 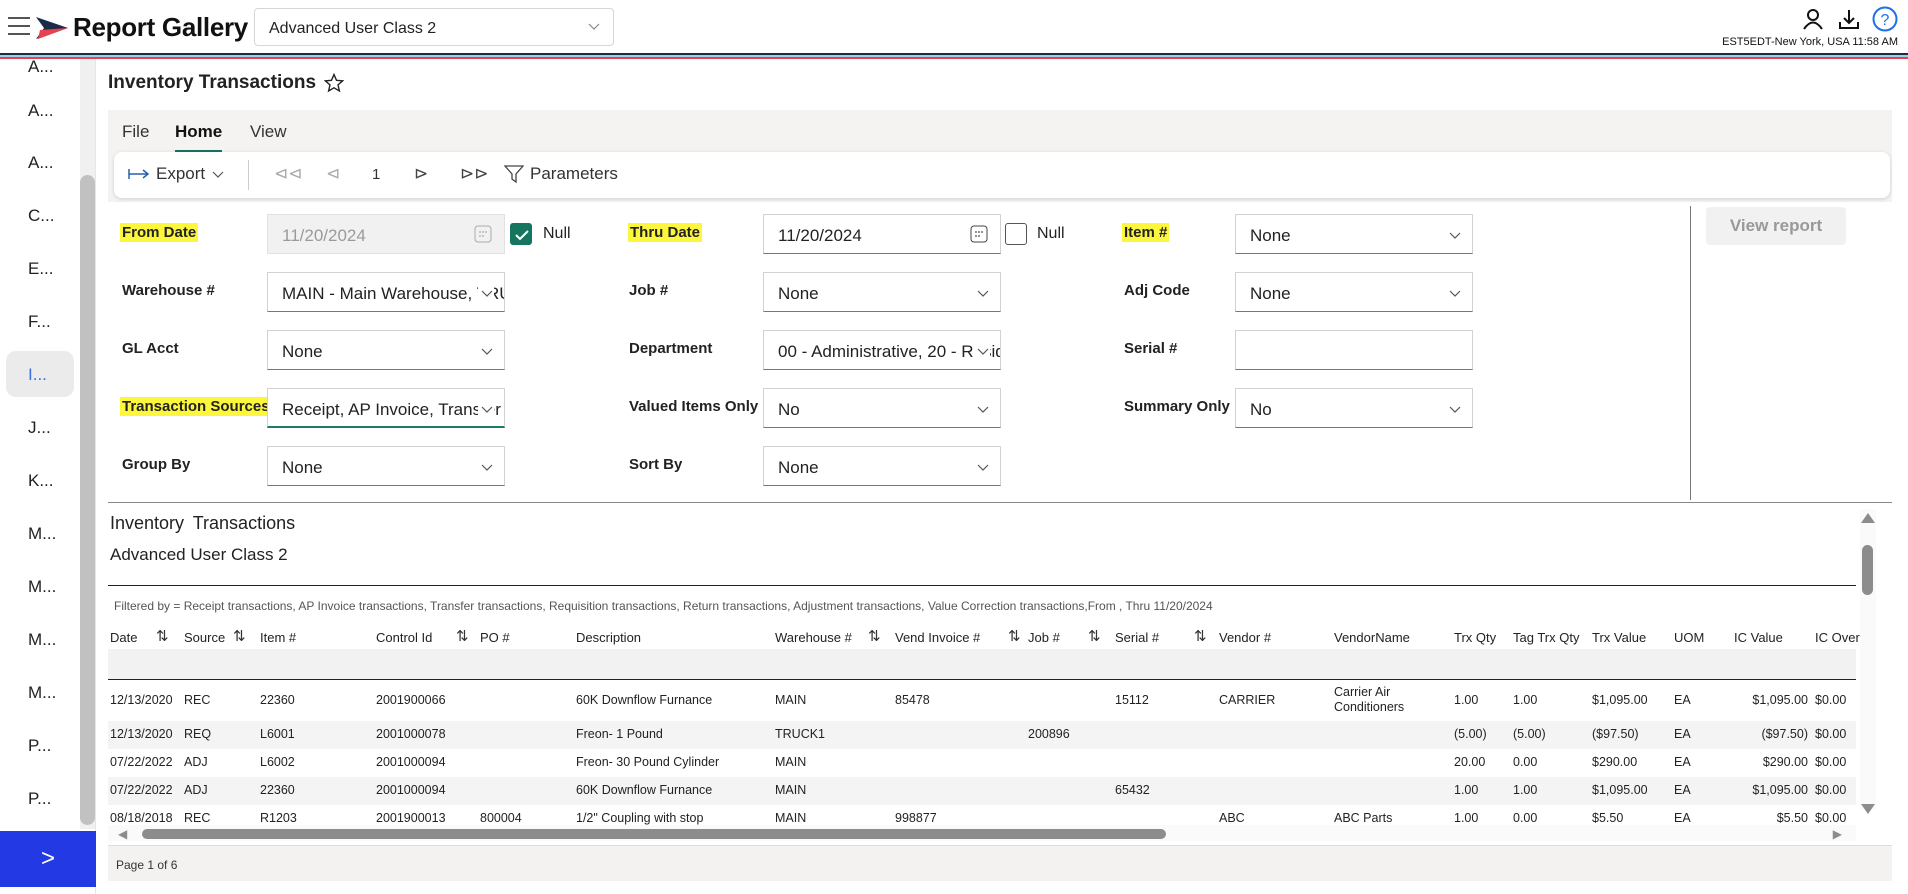 What do you see at coordinates (1151, 348) in the screenshot?
I see `serial-label: Serial #` at bounding box center [1151, 348].